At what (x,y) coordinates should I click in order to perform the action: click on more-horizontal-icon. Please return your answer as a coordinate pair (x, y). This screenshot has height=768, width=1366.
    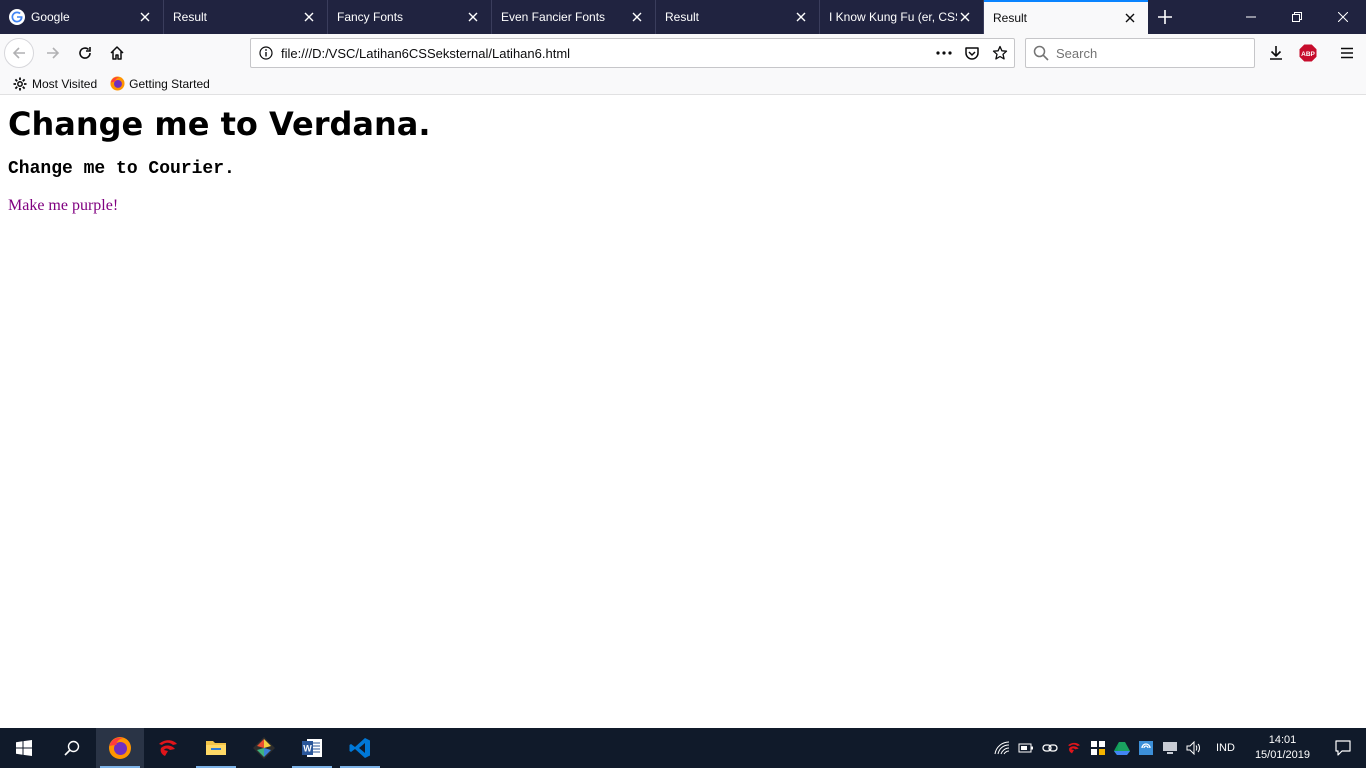
    Looking at the image, I should click on (944, 53).